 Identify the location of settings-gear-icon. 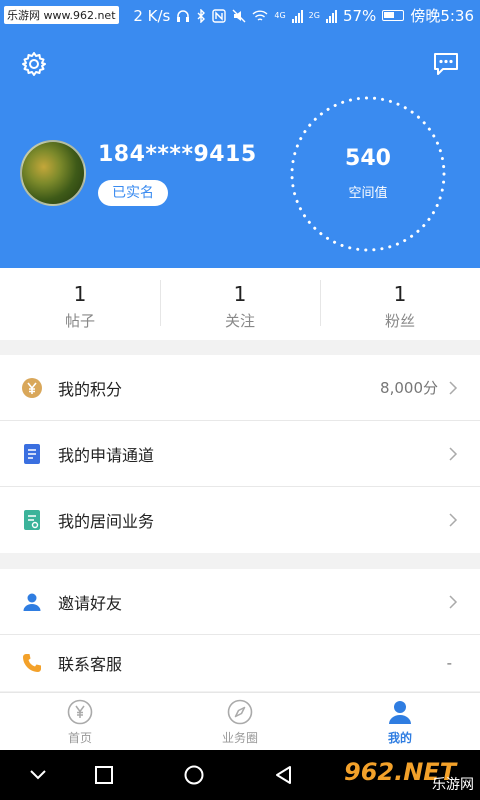
(34, 64).